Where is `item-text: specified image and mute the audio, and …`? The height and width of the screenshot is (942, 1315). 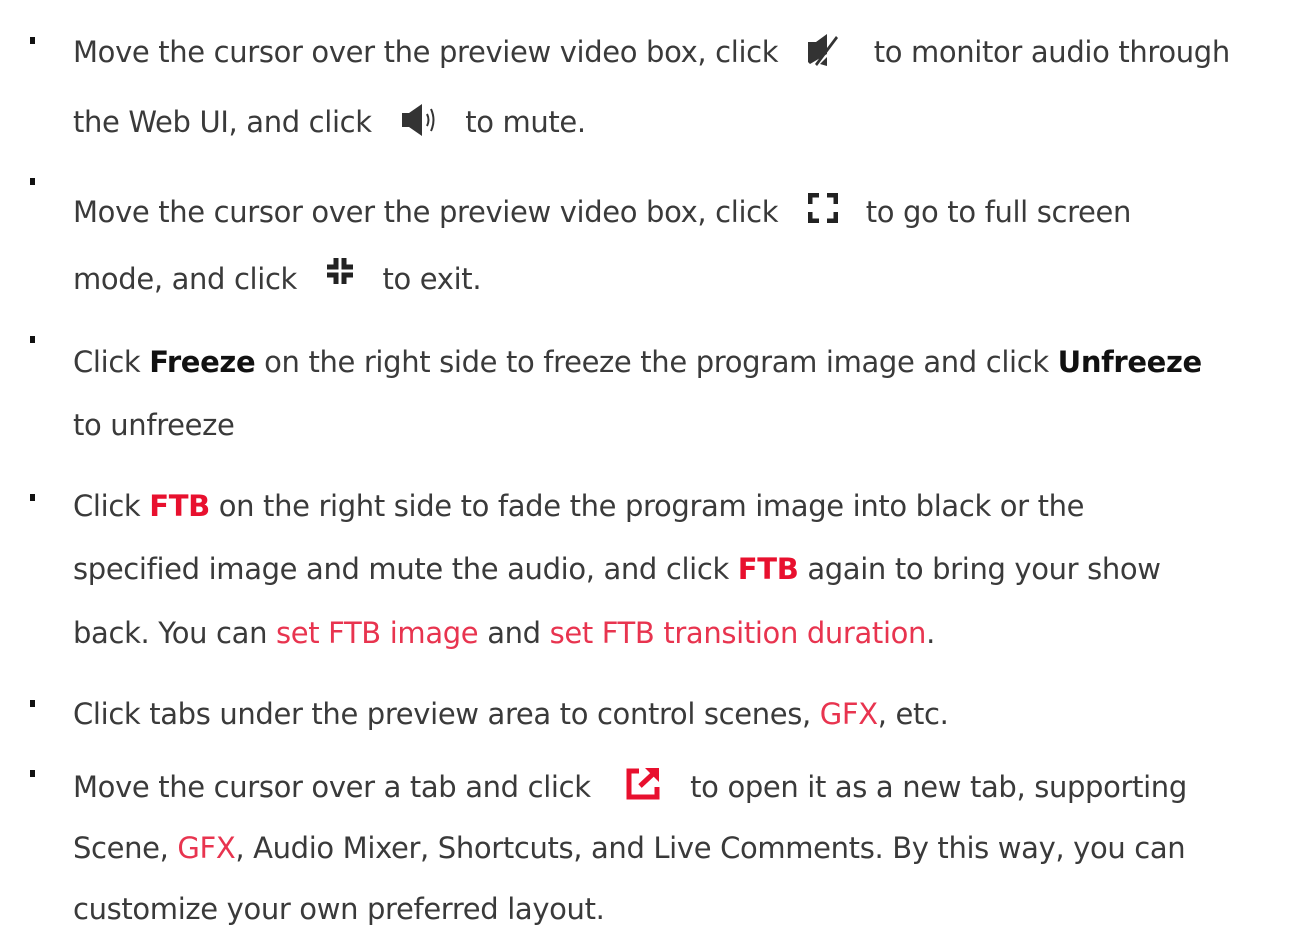 item-text: specified image and mute the audio, and … is located at coordinates (401, 569).